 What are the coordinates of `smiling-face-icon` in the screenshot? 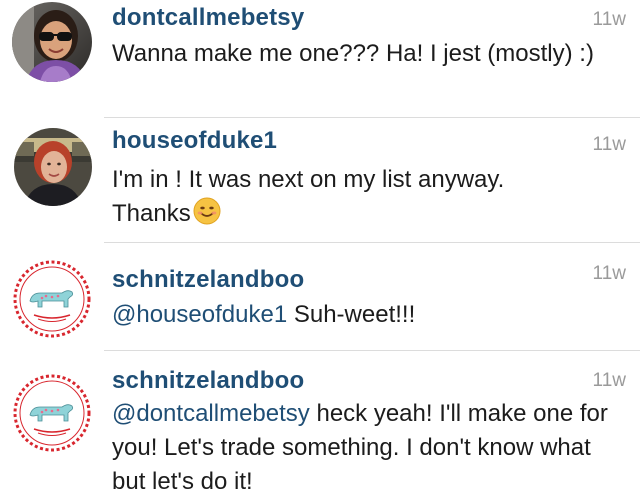 It's located at (207, 216).